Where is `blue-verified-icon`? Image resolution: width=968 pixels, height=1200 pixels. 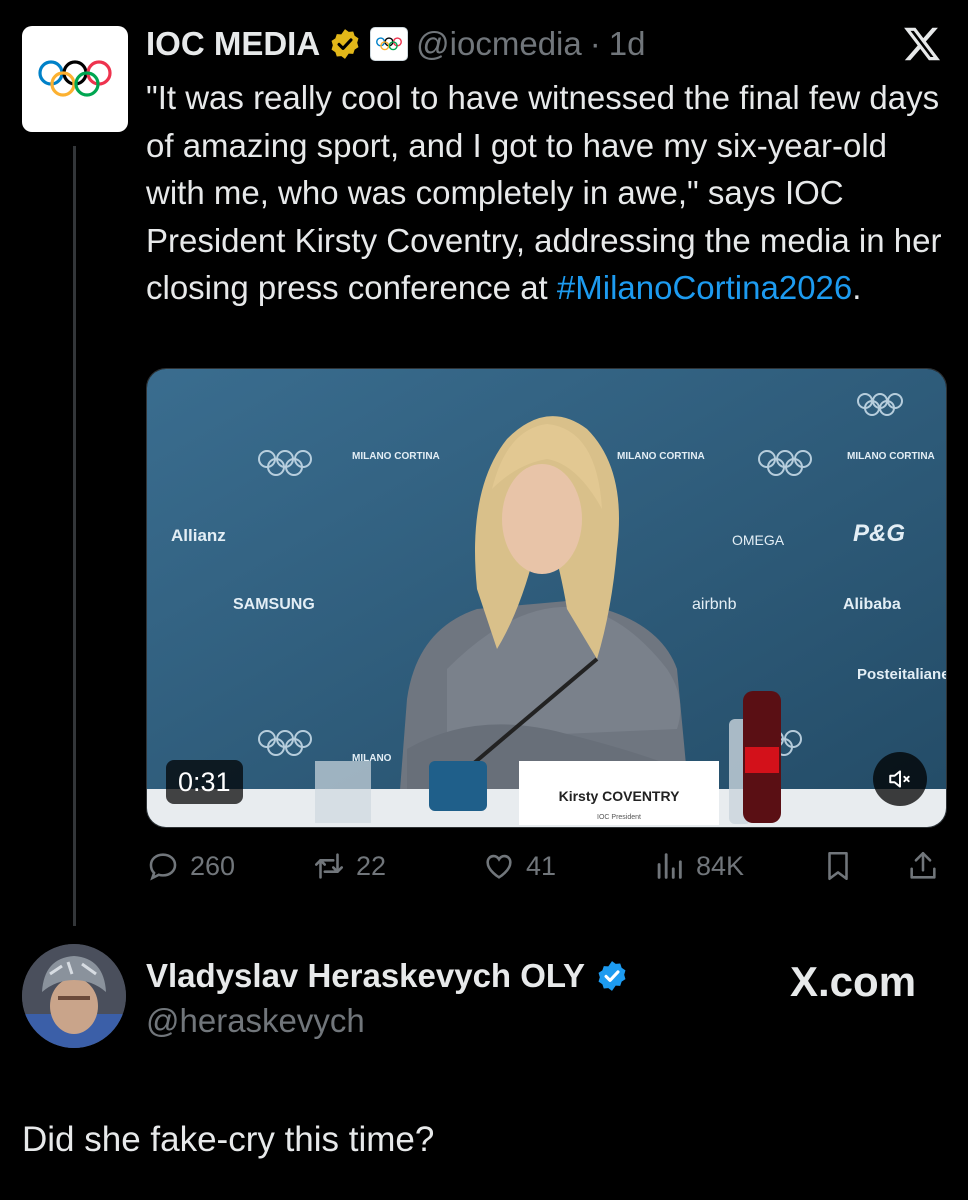
blue-verified-icon is located at coordinates (612, 976).